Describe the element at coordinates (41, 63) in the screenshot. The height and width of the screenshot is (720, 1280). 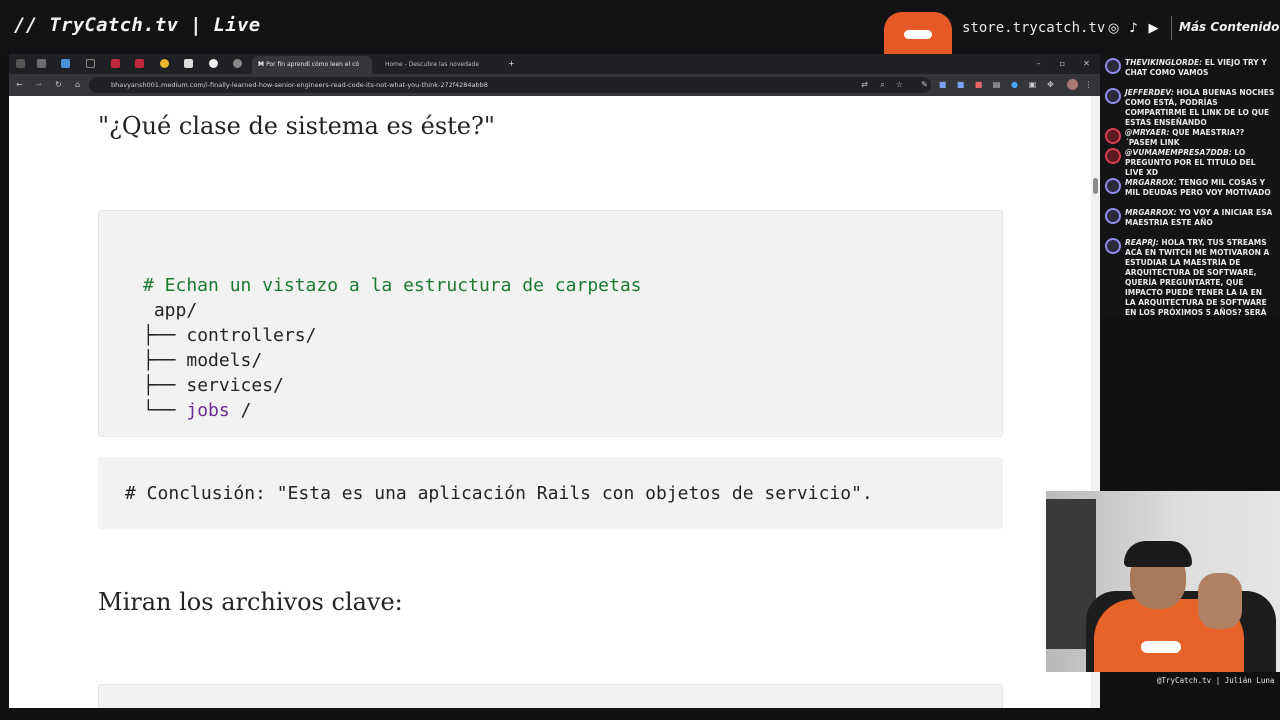
I see `pinned-tab-icon` at that location.